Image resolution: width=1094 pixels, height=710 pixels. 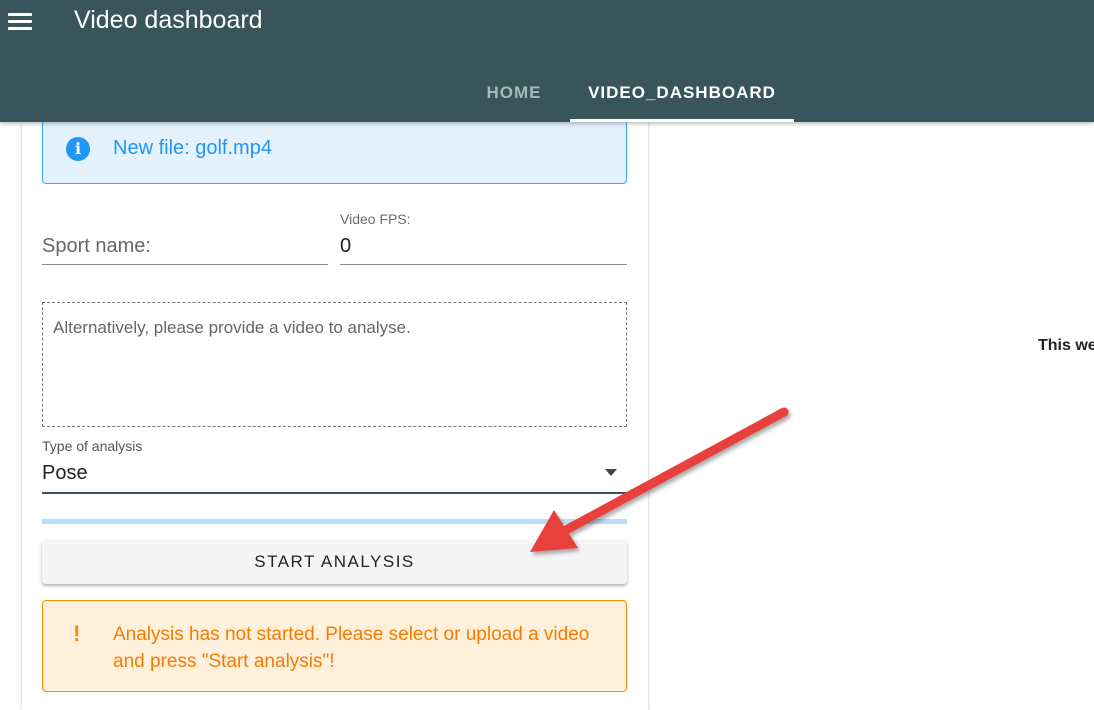 I want to click on chevron-down-icon, so click(x=611, y=472).